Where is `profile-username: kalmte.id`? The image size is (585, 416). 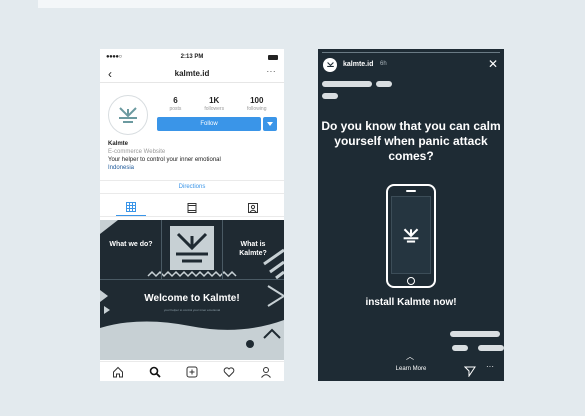 profile-username: kalmte.id is located at coordinates (192, 73).